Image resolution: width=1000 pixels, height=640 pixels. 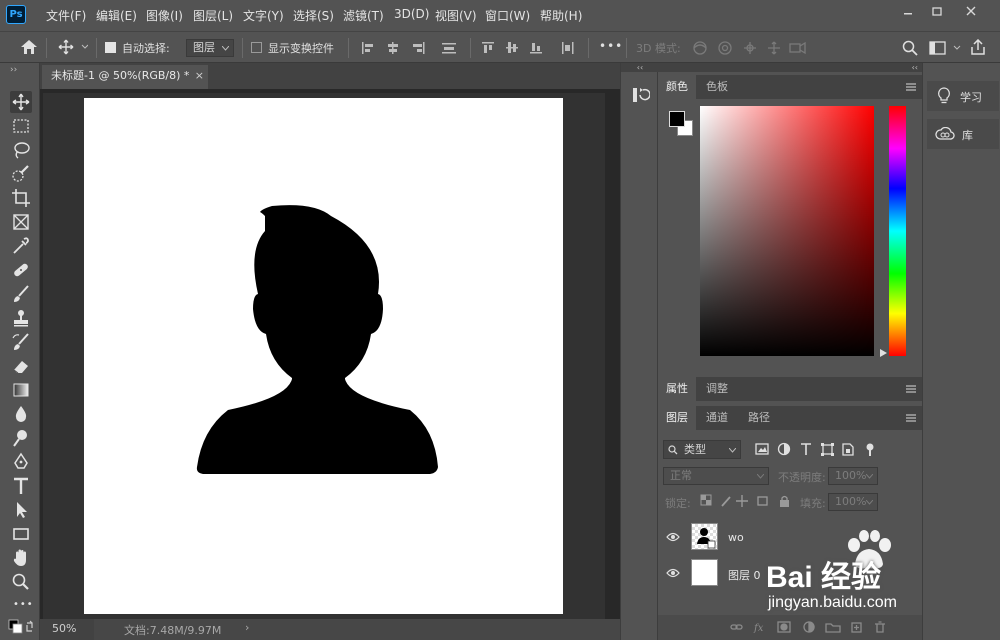 What do you see at coordinates (978, 47) in the screenshot?
I see `share-icon` at bounding box center [978, 47].